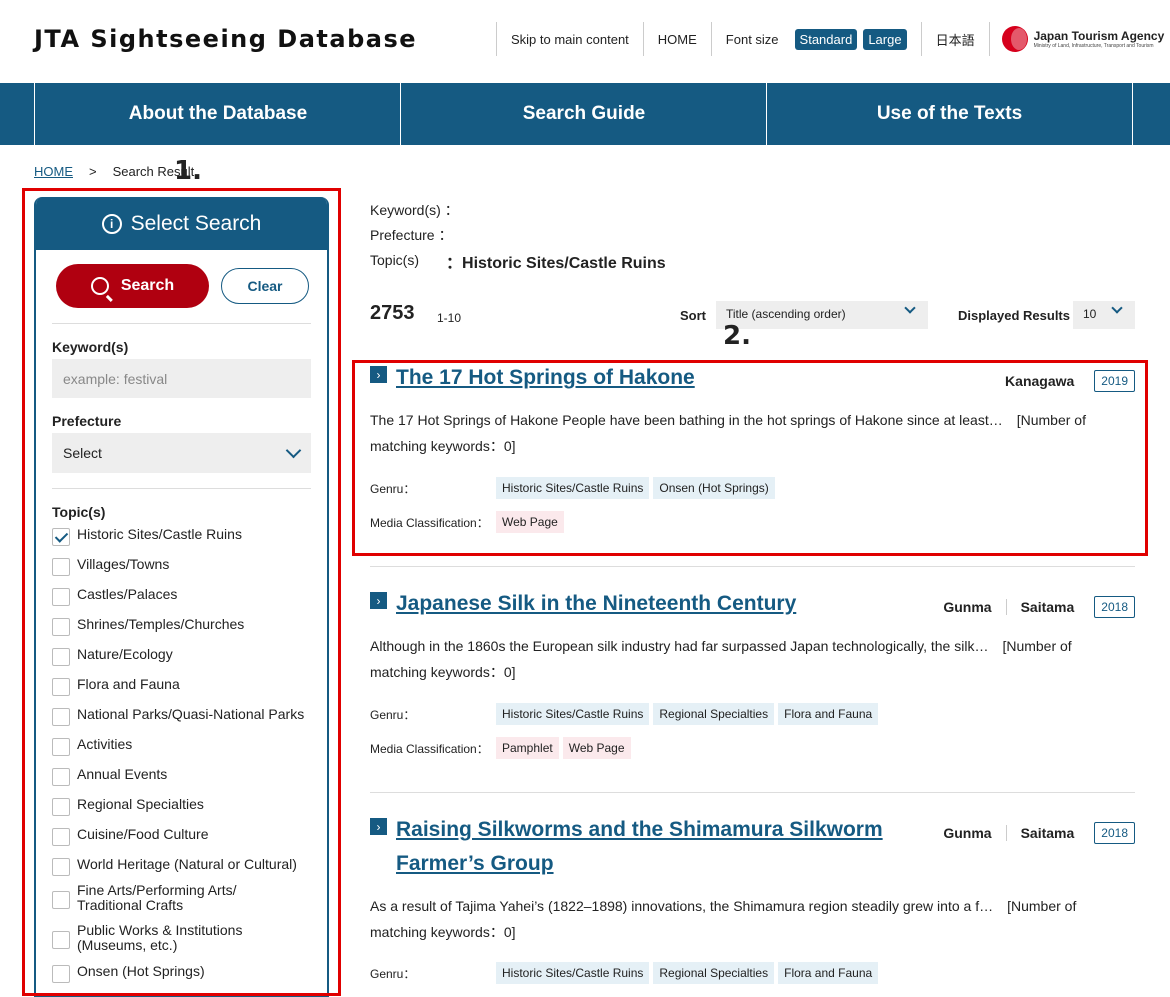  I want to click on info-icon: i, so click(111, 223).